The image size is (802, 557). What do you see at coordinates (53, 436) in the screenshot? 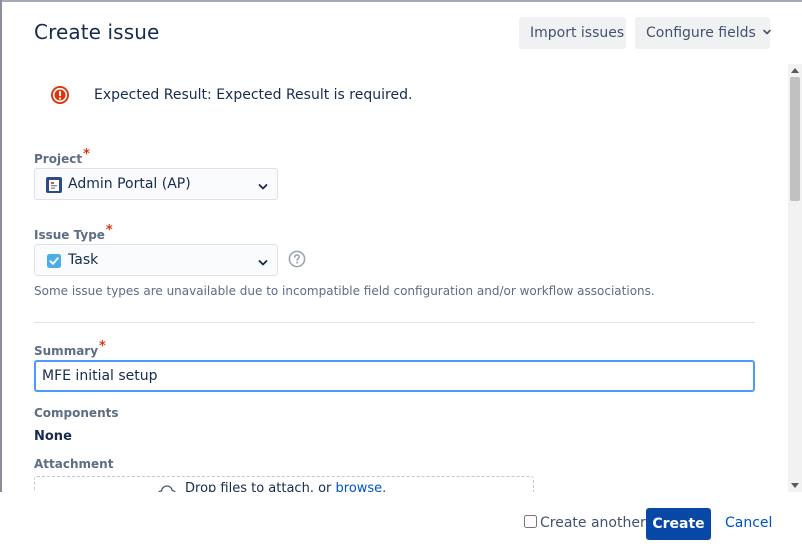
I see `components-value: None` at bounding box center [53, 436].